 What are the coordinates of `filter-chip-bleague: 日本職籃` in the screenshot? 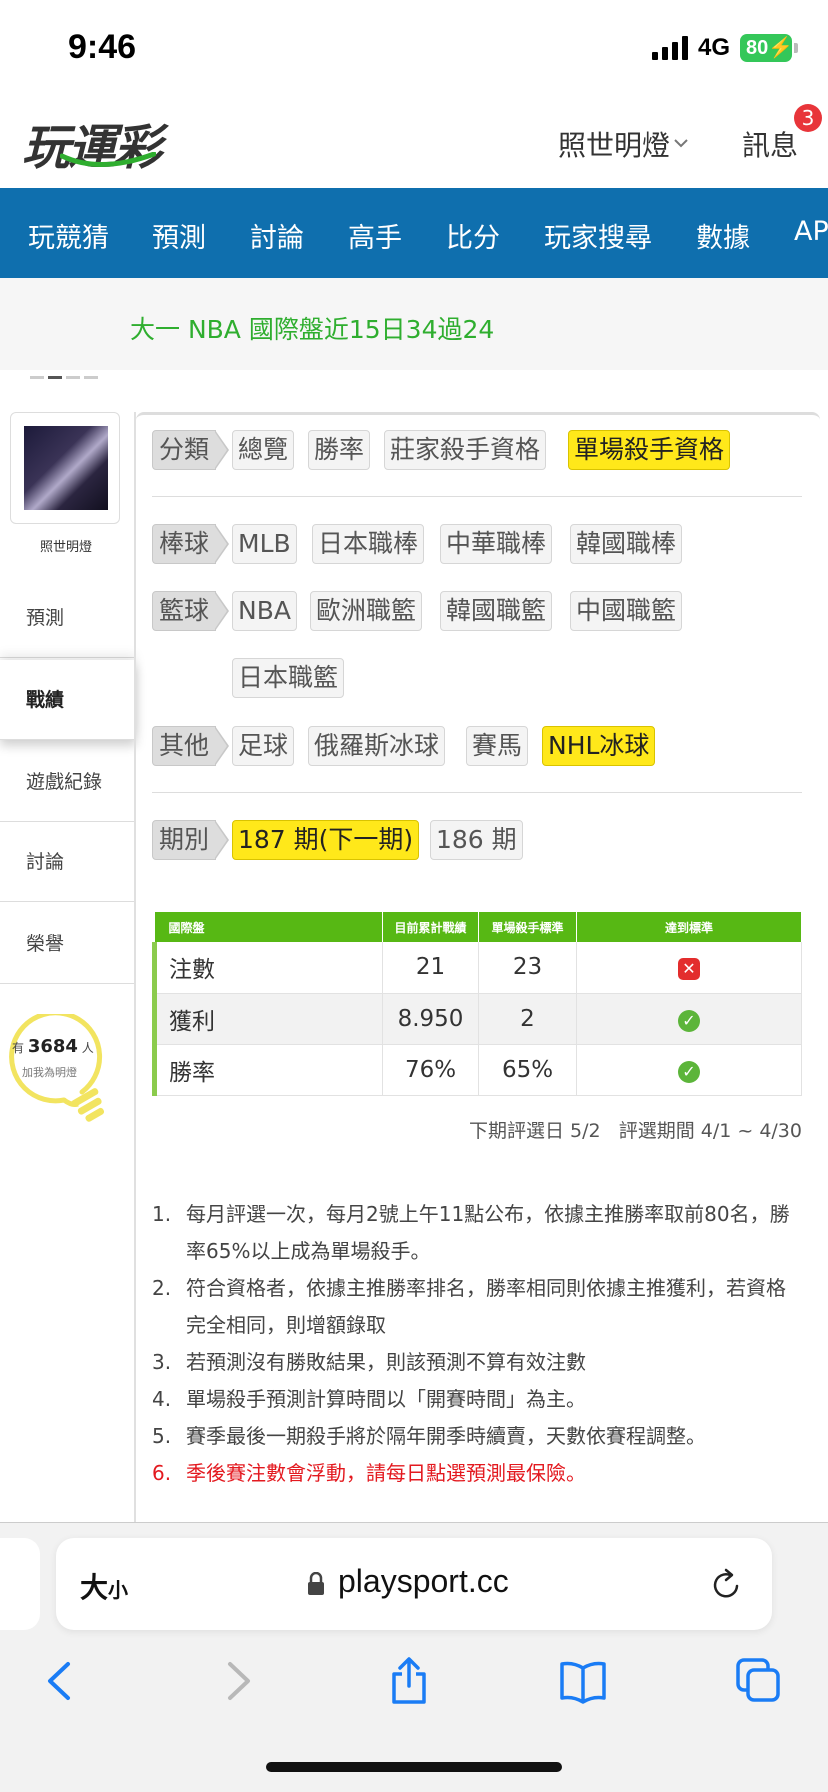 It's located at (288, 678).